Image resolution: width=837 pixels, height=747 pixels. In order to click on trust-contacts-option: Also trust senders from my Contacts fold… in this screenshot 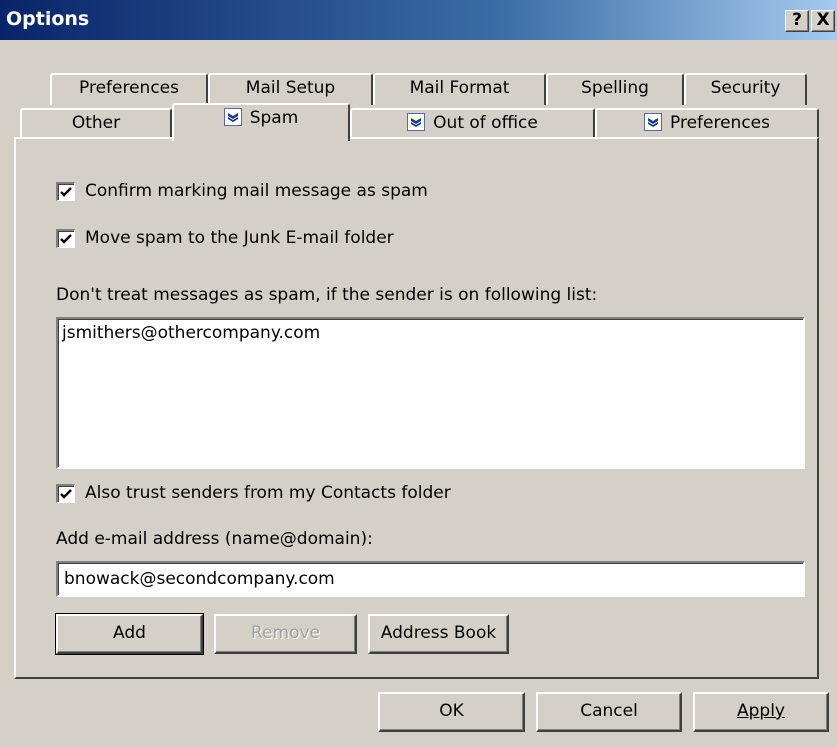, I will do `click(253, 493)`.